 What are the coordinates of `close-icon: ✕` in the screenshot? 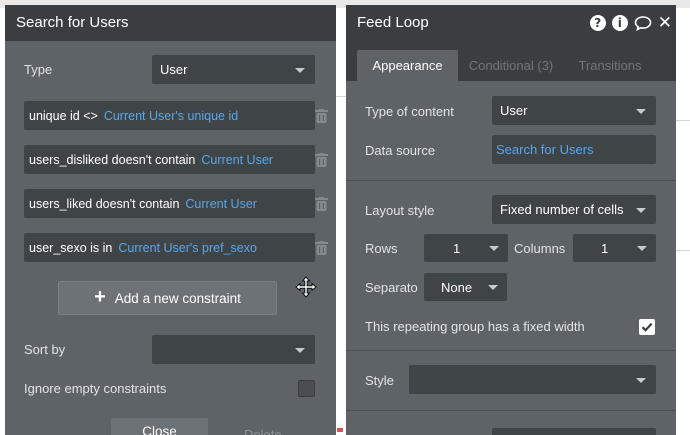 It's located at (665, 23).